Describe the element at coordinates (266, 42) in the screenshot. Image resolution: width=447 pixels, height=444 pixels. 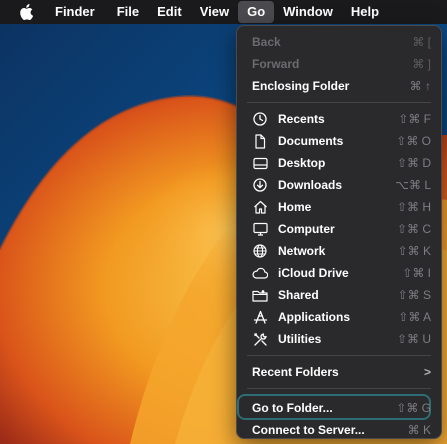
I see `menu-item-label: Back` at that location.